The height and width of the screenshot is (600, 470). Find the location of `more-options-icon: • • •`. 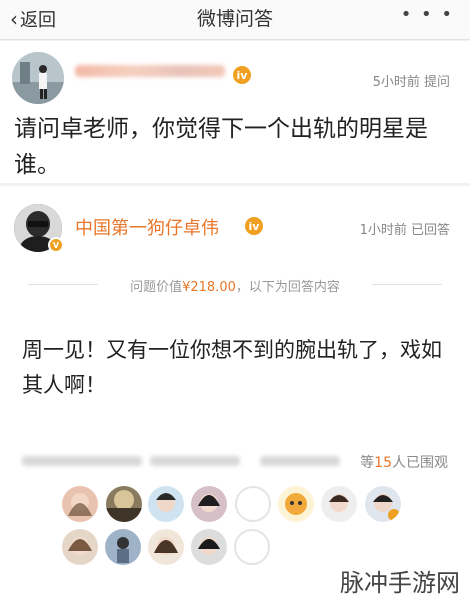

more-options-icon: • • • is located at coordinates (427, 14).